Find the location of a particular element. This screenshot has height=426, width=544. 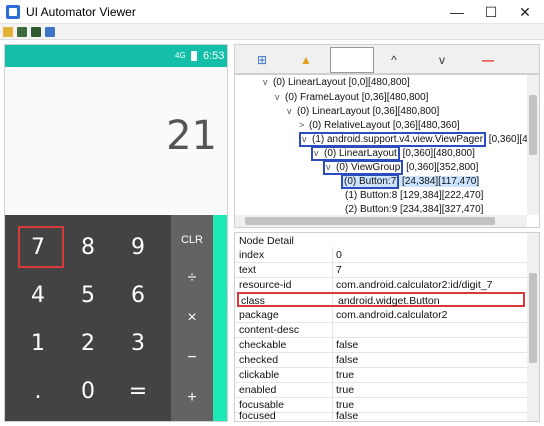

key-9: 9 is located at coordinates (138, 248).